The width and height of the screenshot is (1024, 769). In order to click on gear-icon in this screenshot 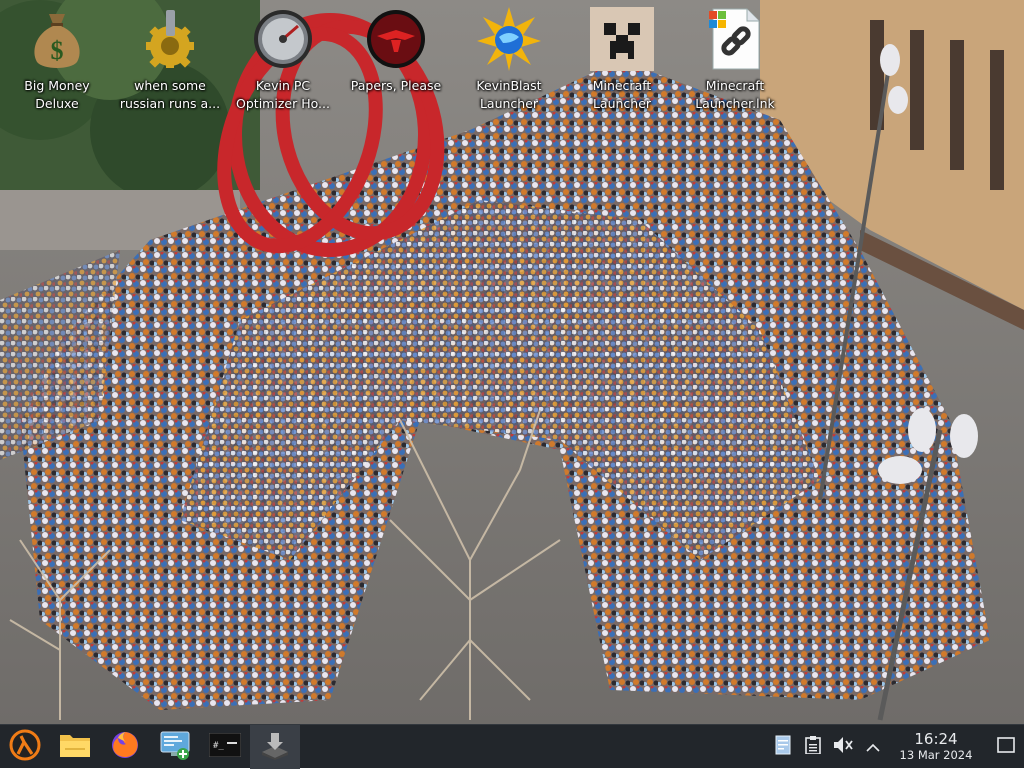, I will do `click(170, 39)`.